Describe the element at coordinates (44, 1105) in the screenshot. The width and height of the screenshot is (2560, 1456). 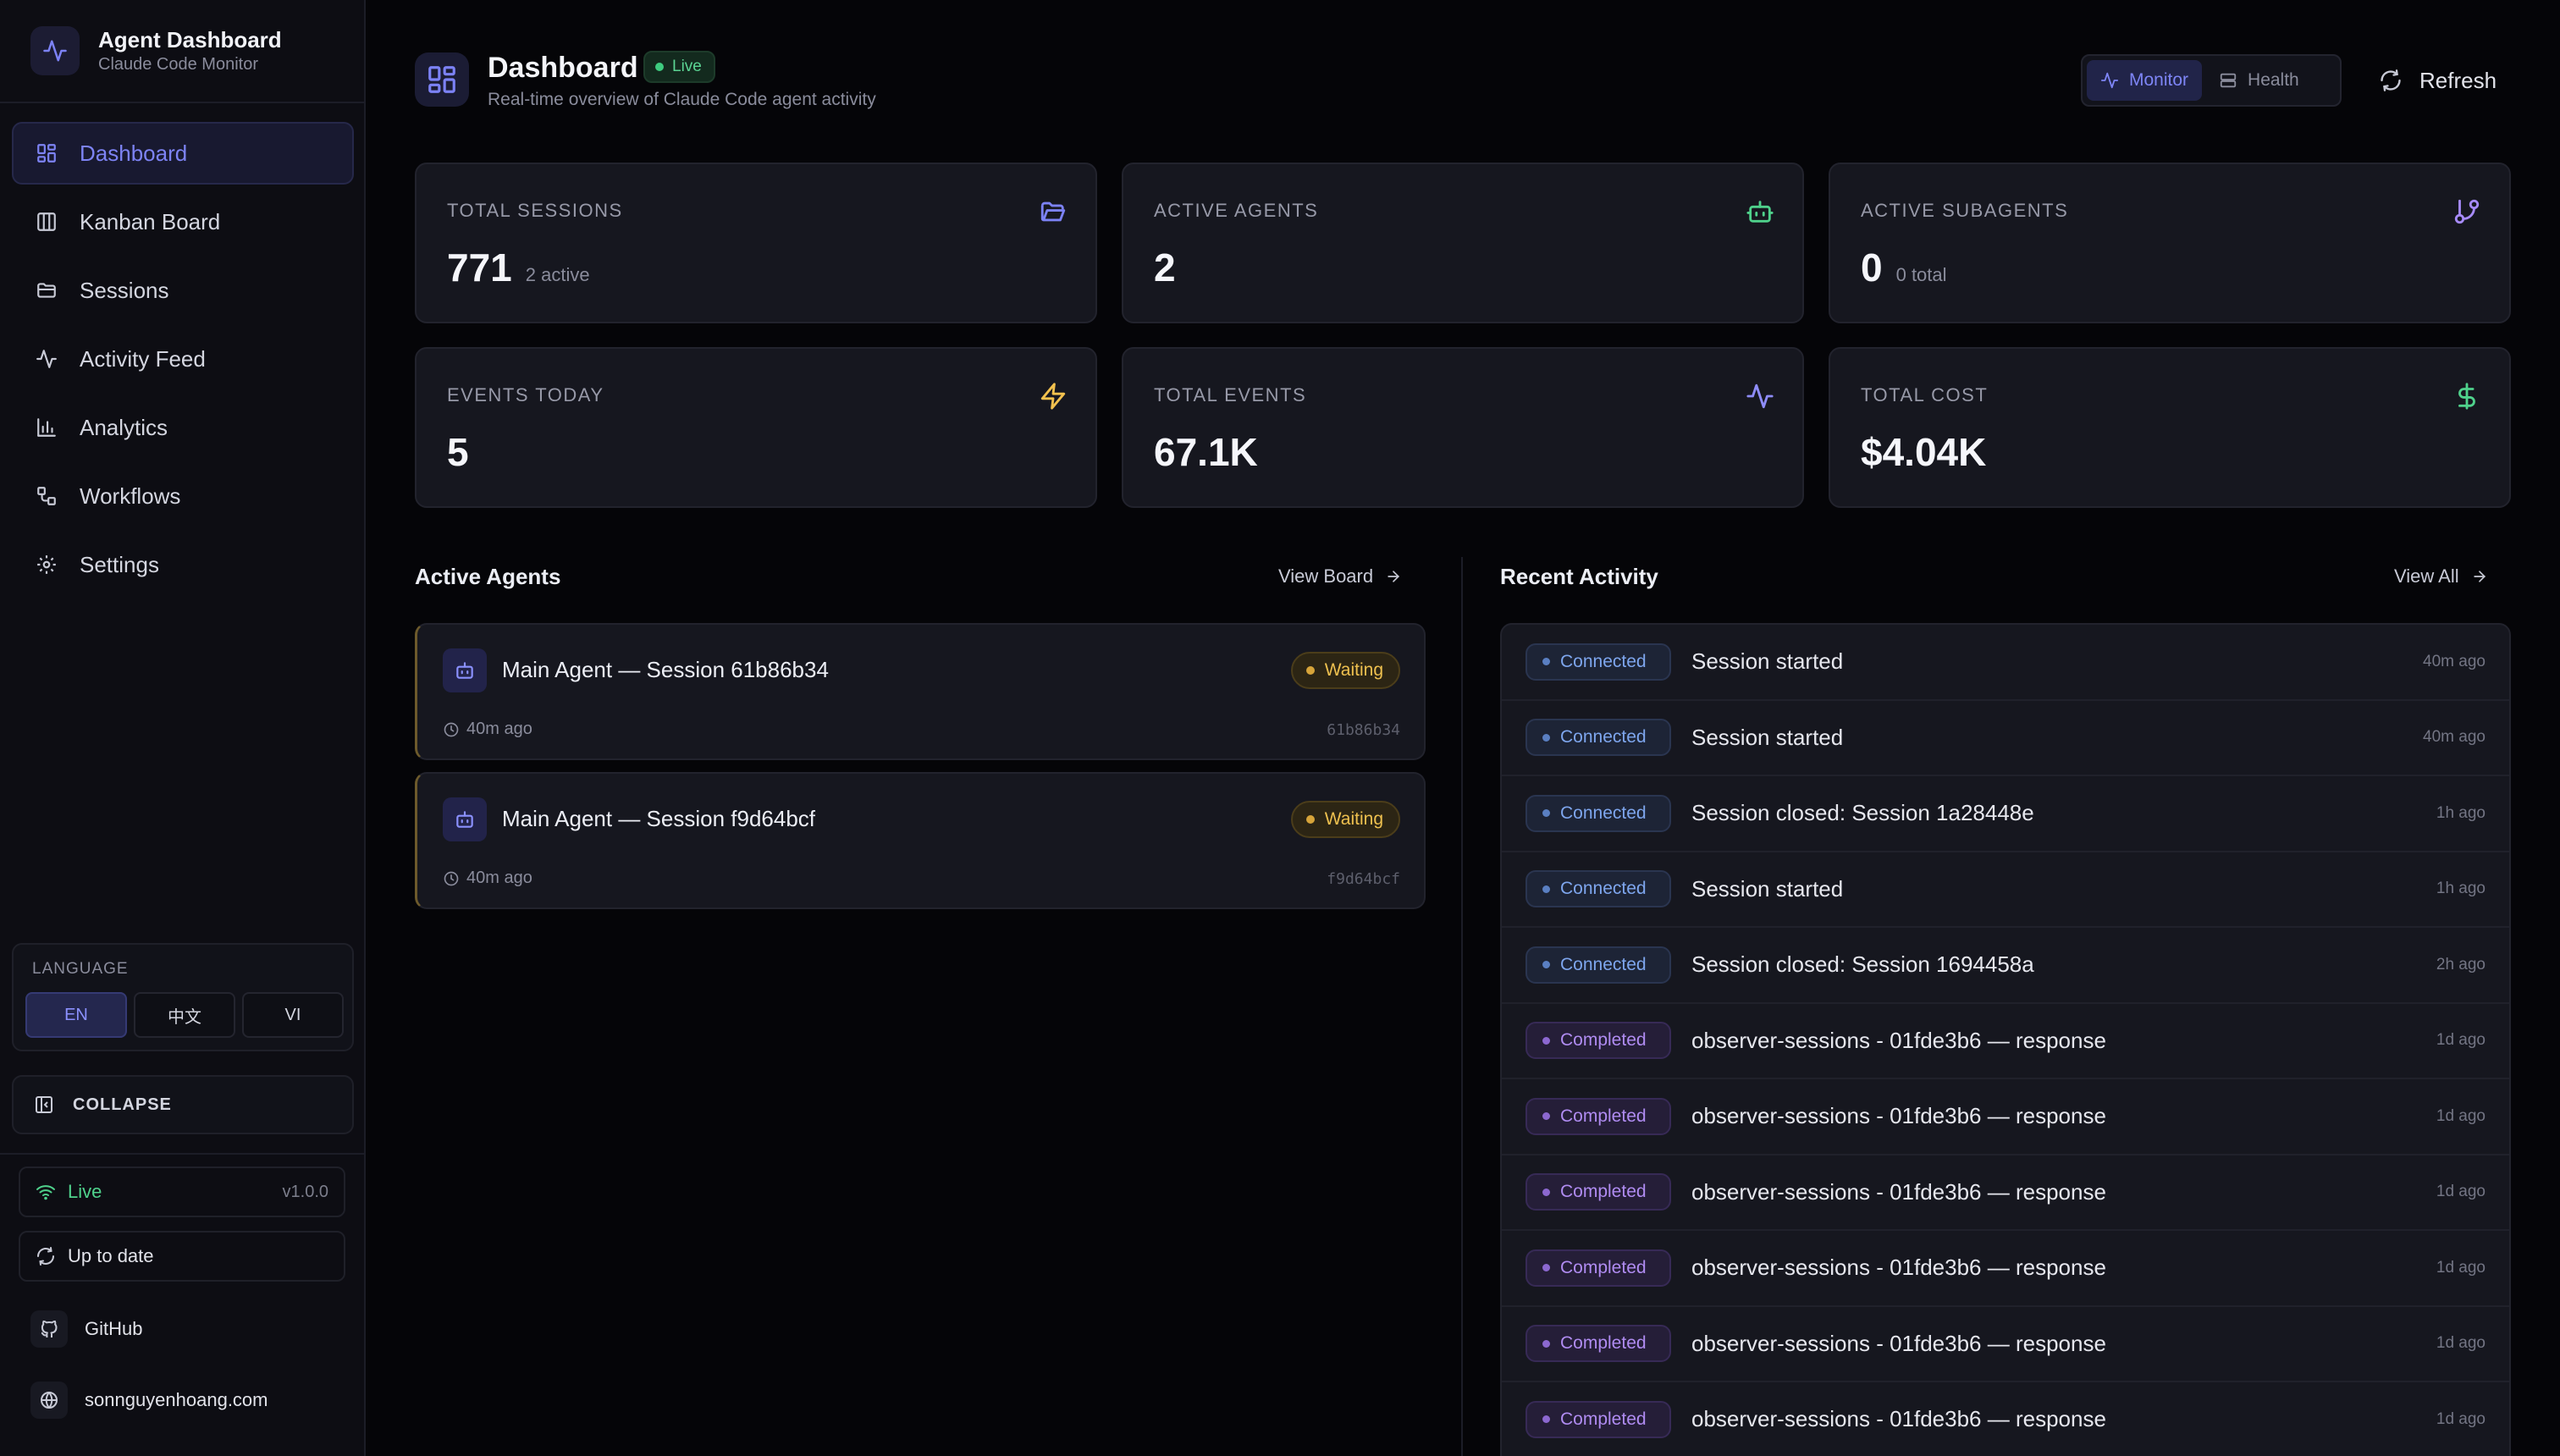
I see `collapse-icon` at that location.